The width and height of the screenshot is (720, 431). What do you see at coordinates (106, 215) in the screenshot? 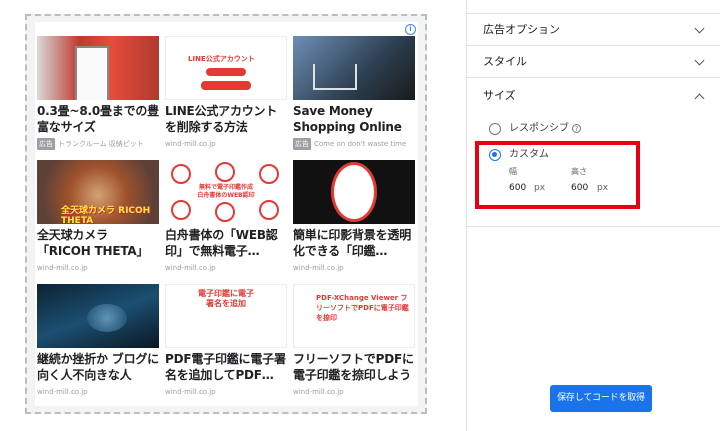
I see `thumb-text: 全天球カメラ RICOH THETA` at bounding box center [106, 215].